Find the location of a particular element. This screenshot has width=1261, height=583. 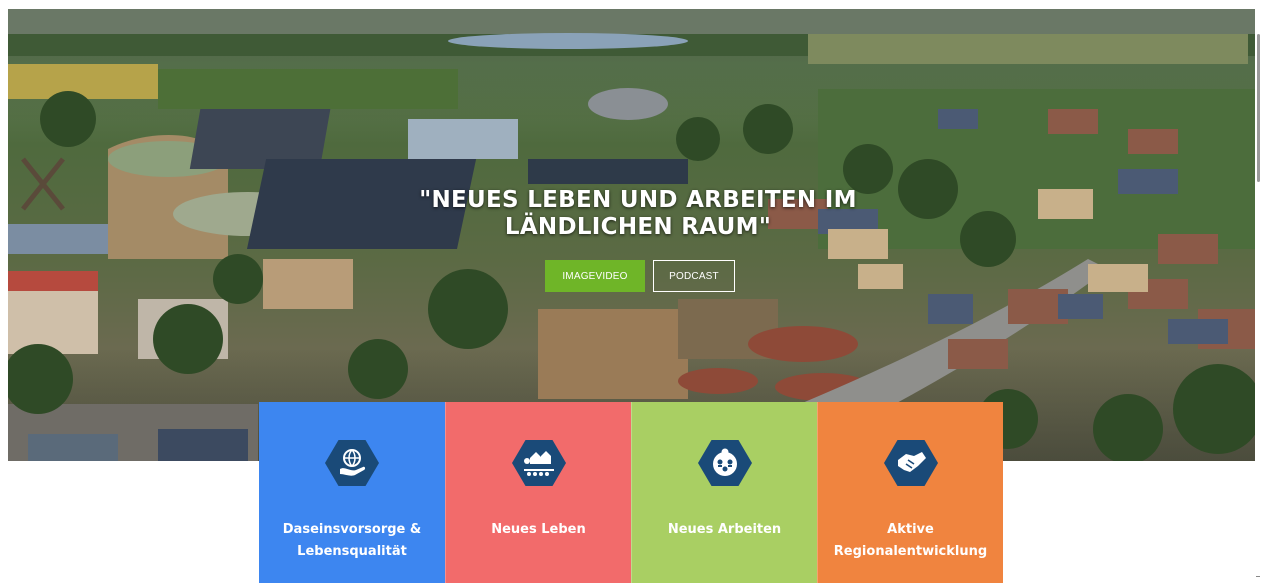

tile-label-line1: Neues Leben is located at coordinates (538, 529).